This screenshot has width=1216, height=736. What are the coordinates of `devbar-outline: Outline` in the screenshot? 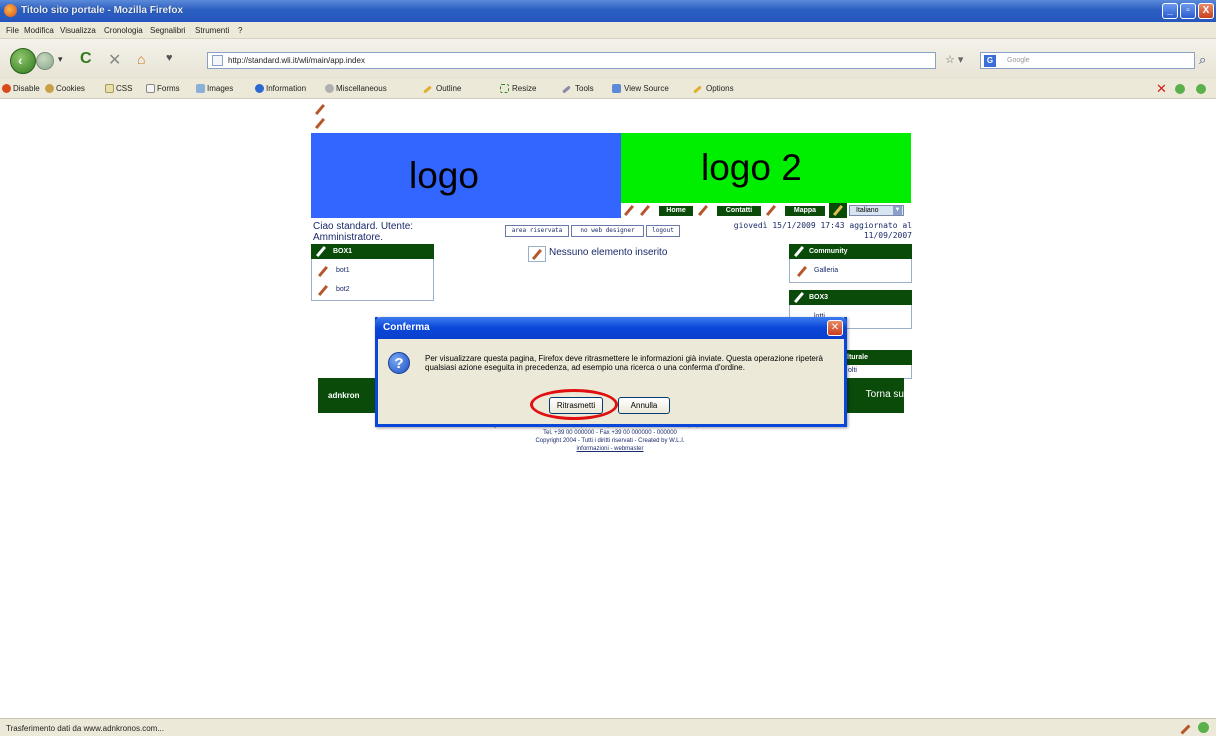 It's located at (448, 88).